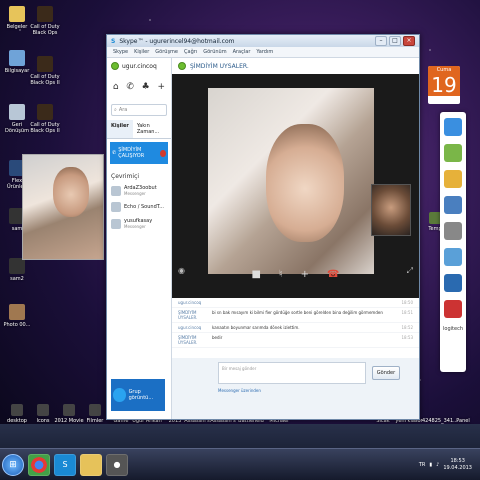  Describe the element at coordinates (125, 176) in the screenshot. I see `online-section-label: Çevrimiçi` at that location.